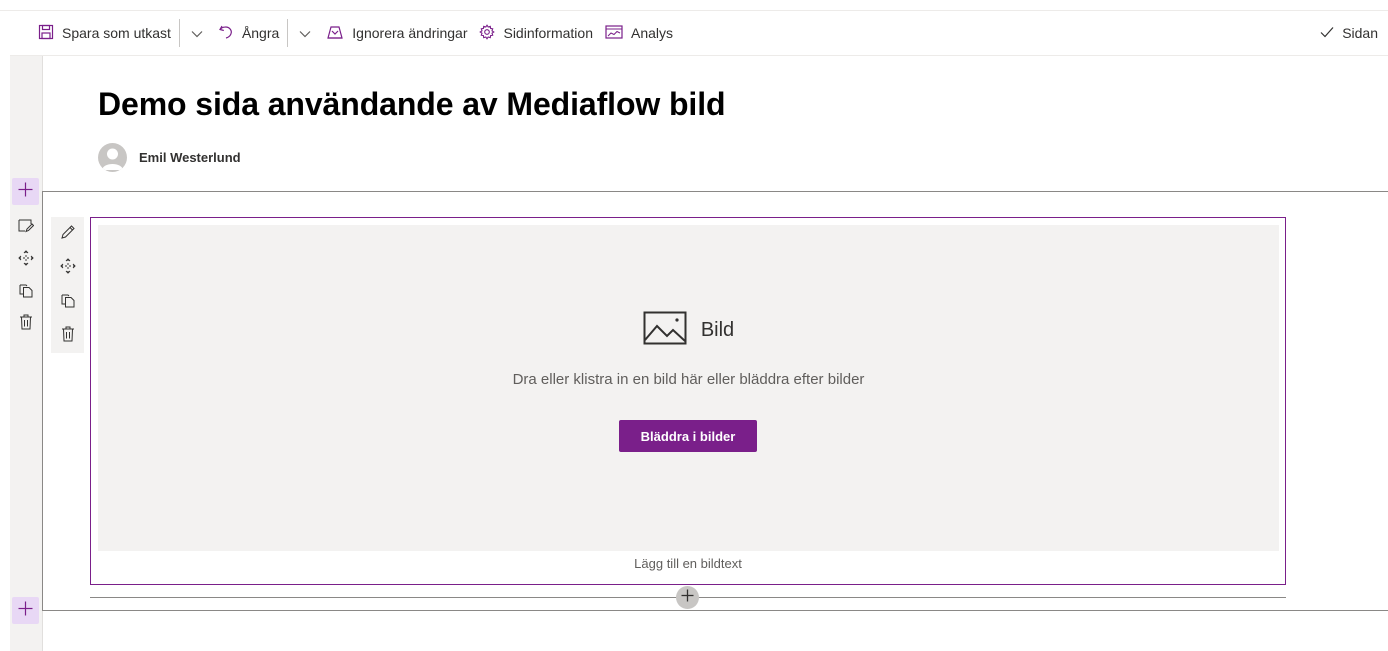 This screenshot has width=1388, height=651. What do you see at coordinates (1360, 33) in the screenshot?
I see `publish-label: Sidan` at bounding box center [1360, 33].